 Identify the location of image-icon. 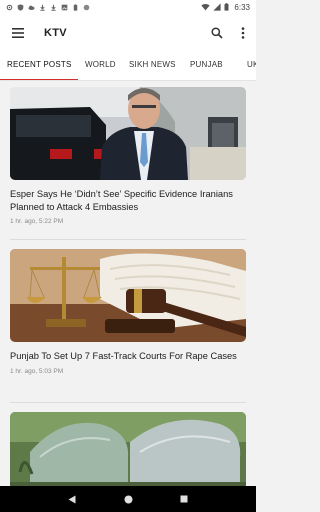
(64, 7).